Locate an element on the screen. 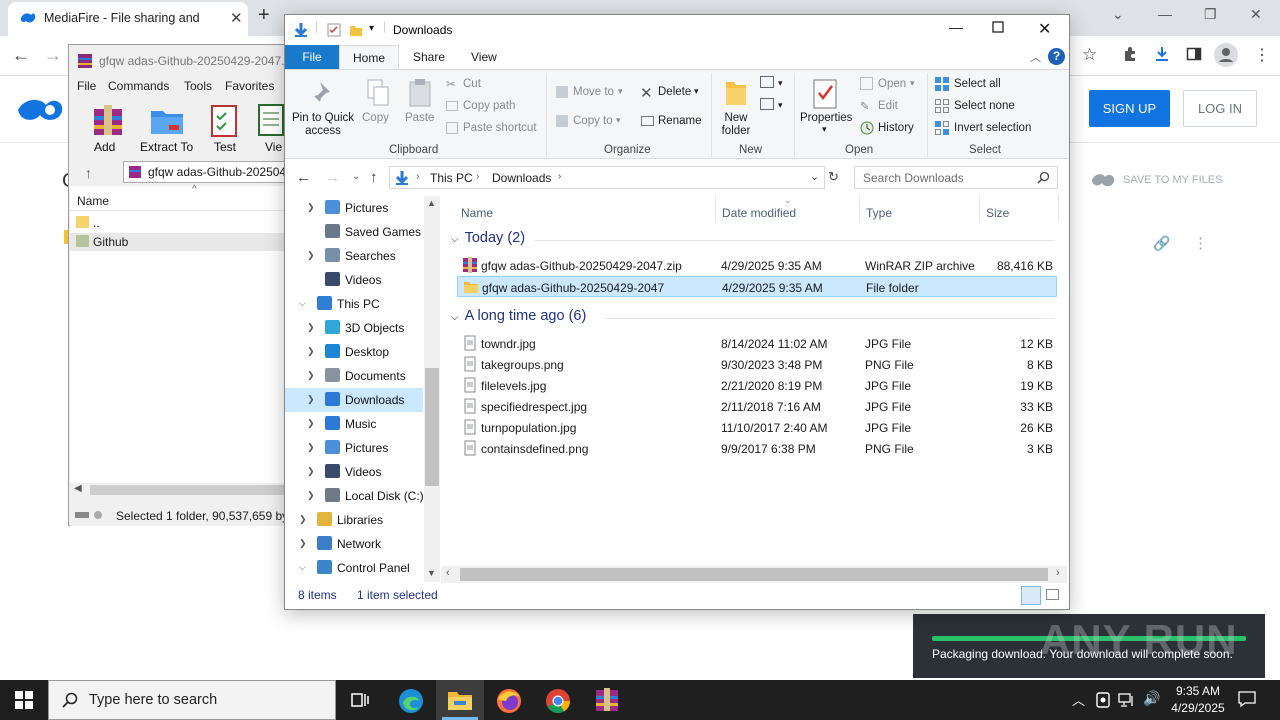 The width and height of the screenshot is (1280, 720). nav-scroll-down-icon: ▼ is located at coordinates (431, 573).